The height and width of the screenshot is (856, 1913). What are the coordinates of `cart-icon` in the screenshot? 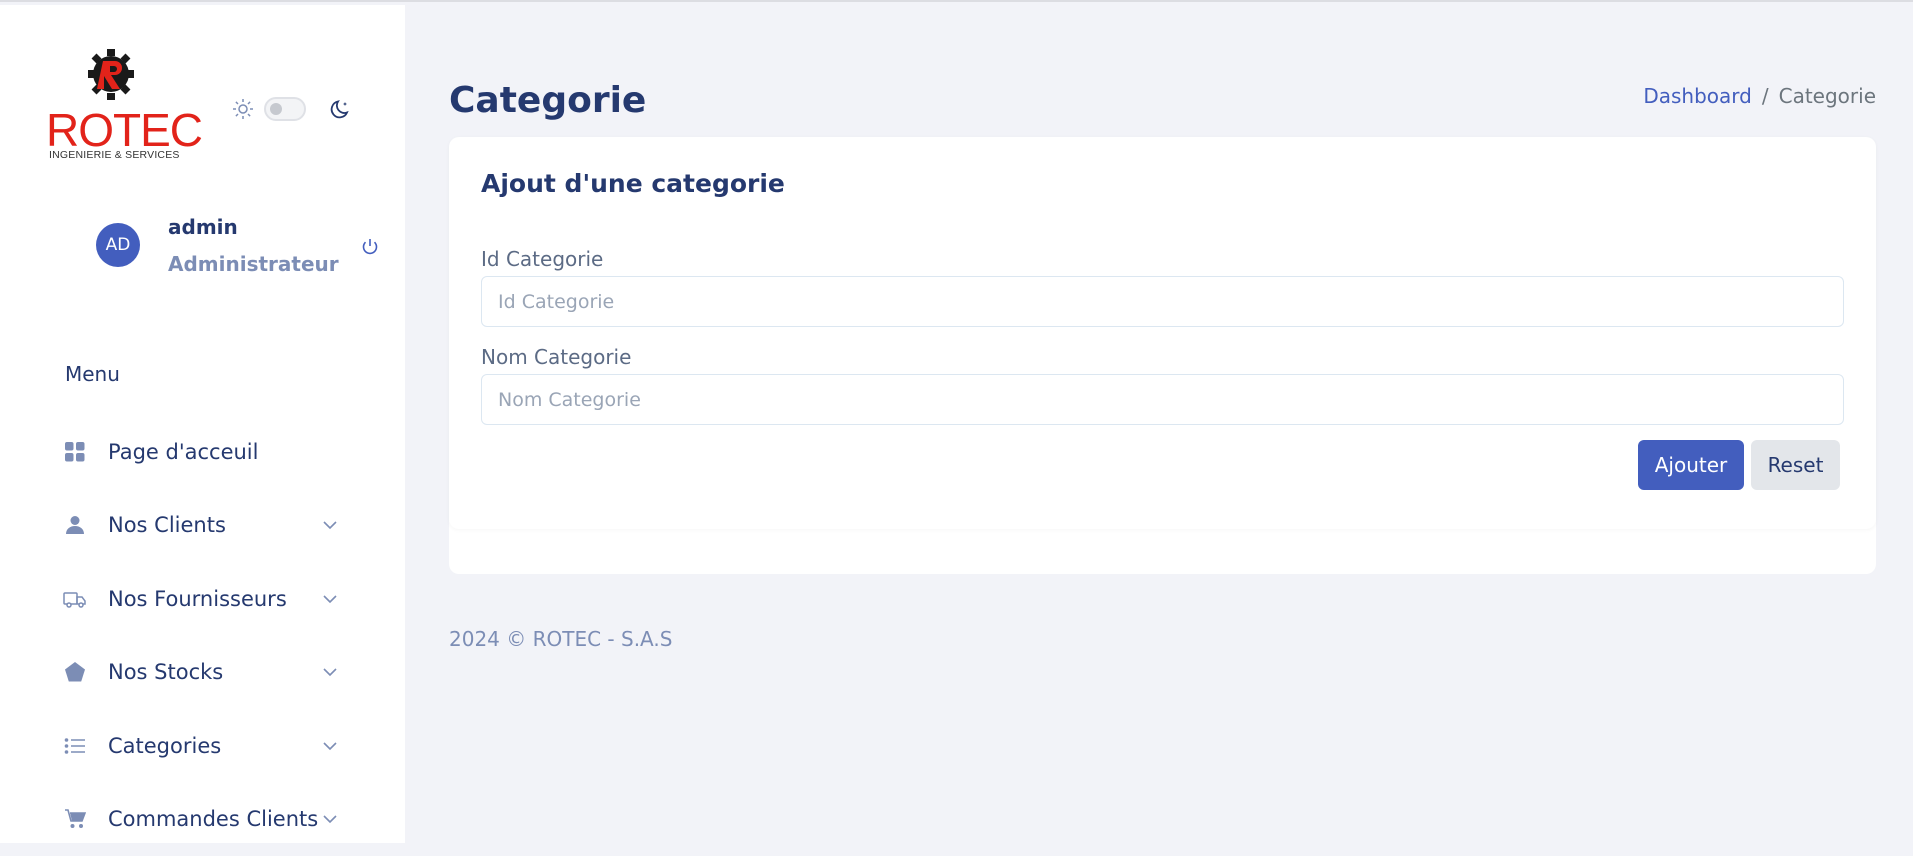 It's located at (75, 819).